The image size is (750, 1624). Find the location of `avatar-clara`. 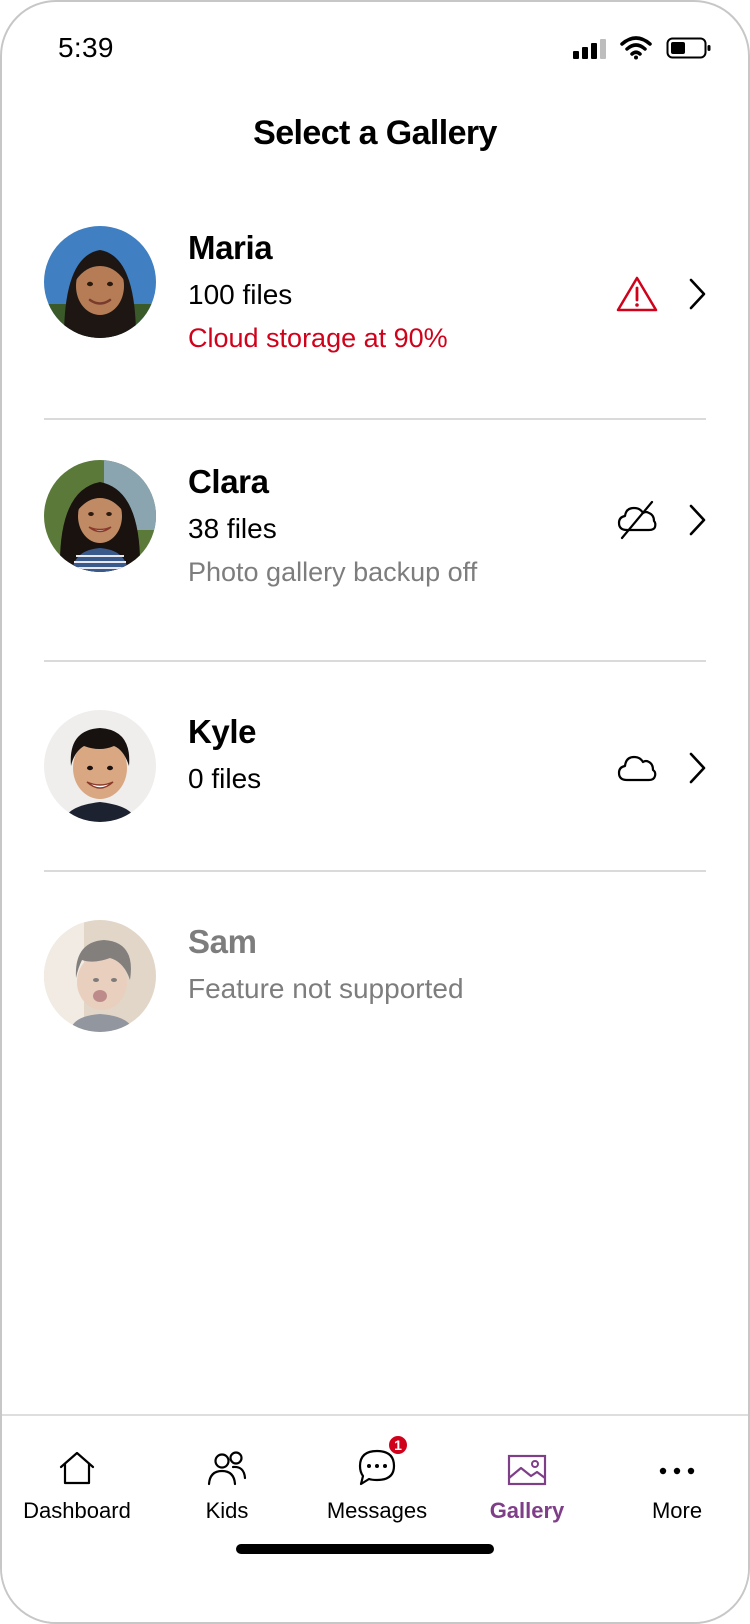

avatar-clara is located at coordinates (100, 516).